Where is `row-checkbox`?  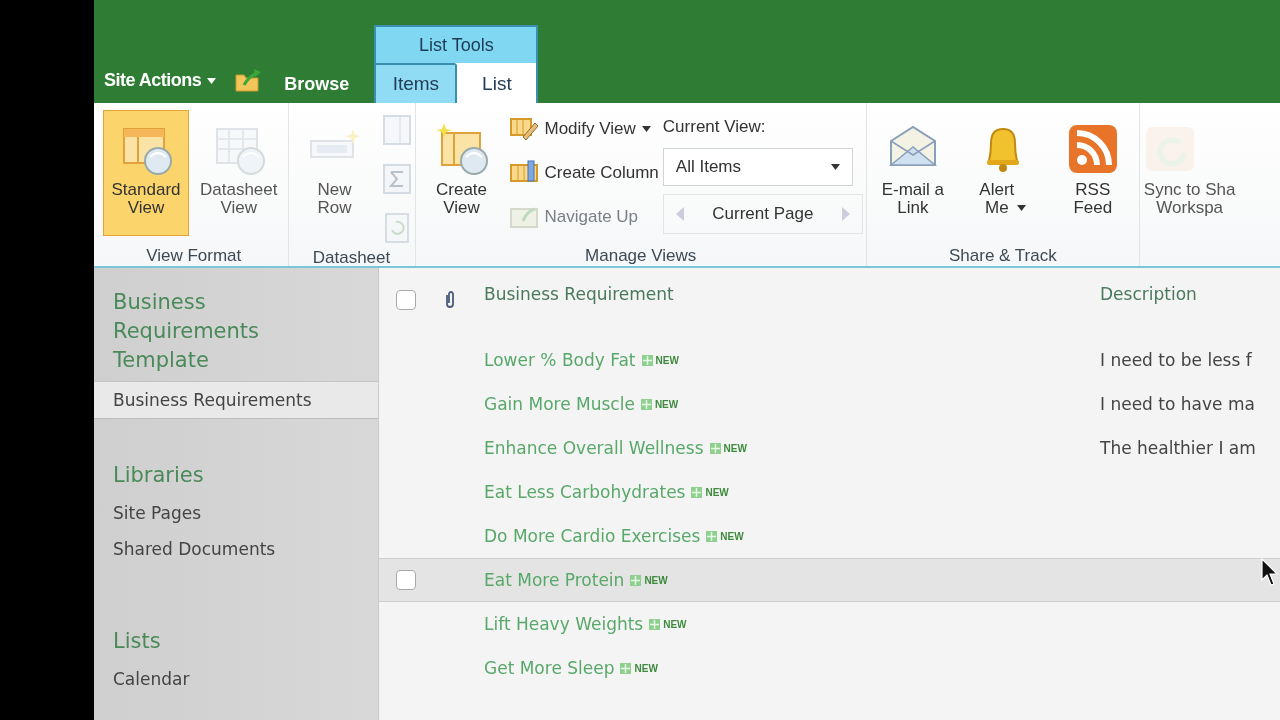 row-checkbox is located at coordinates (406, 580).